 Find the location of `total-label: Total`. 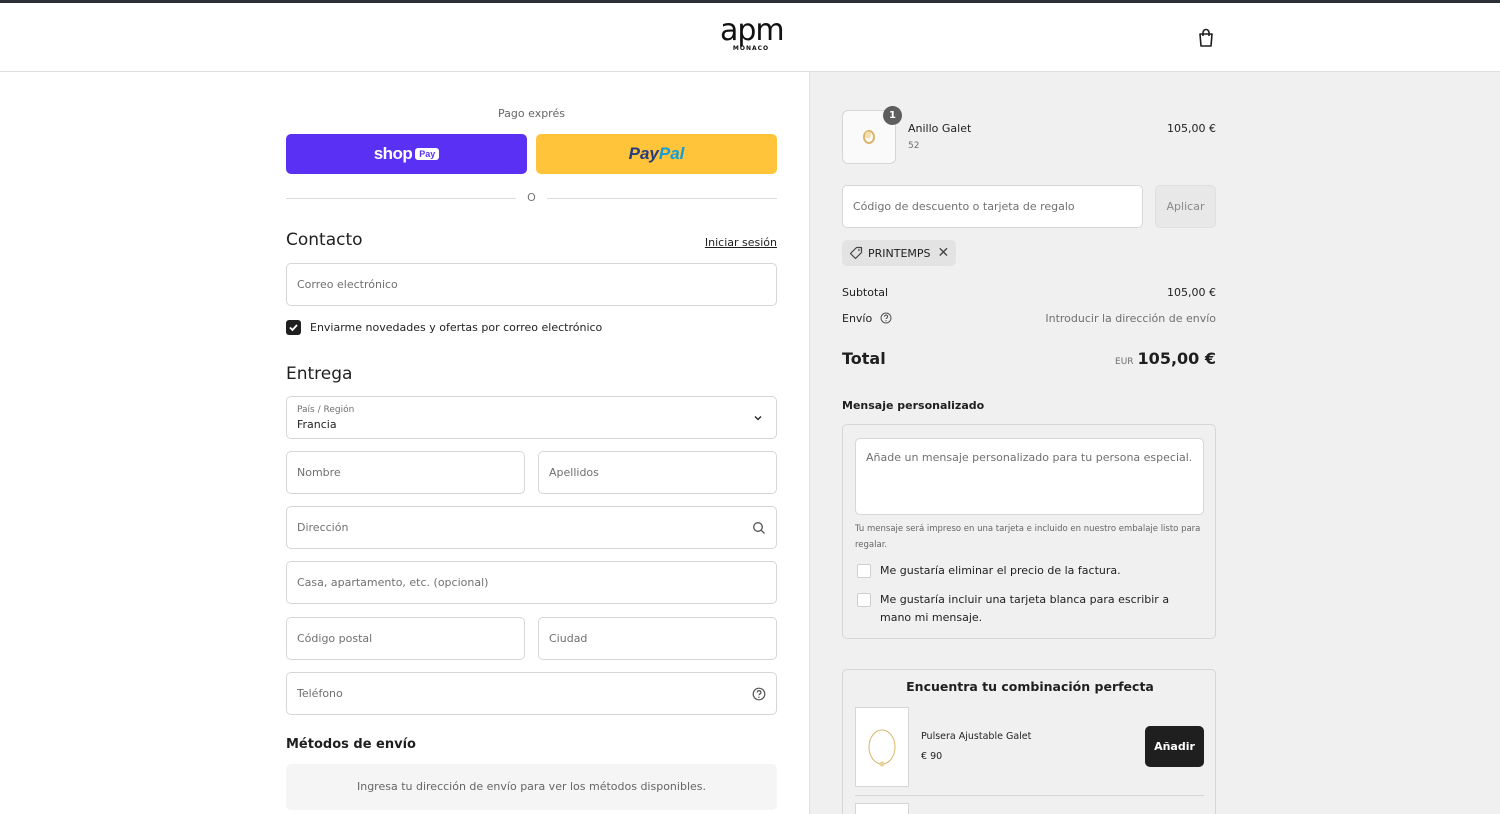

total-label: Total is located at coordinates (864, 358).